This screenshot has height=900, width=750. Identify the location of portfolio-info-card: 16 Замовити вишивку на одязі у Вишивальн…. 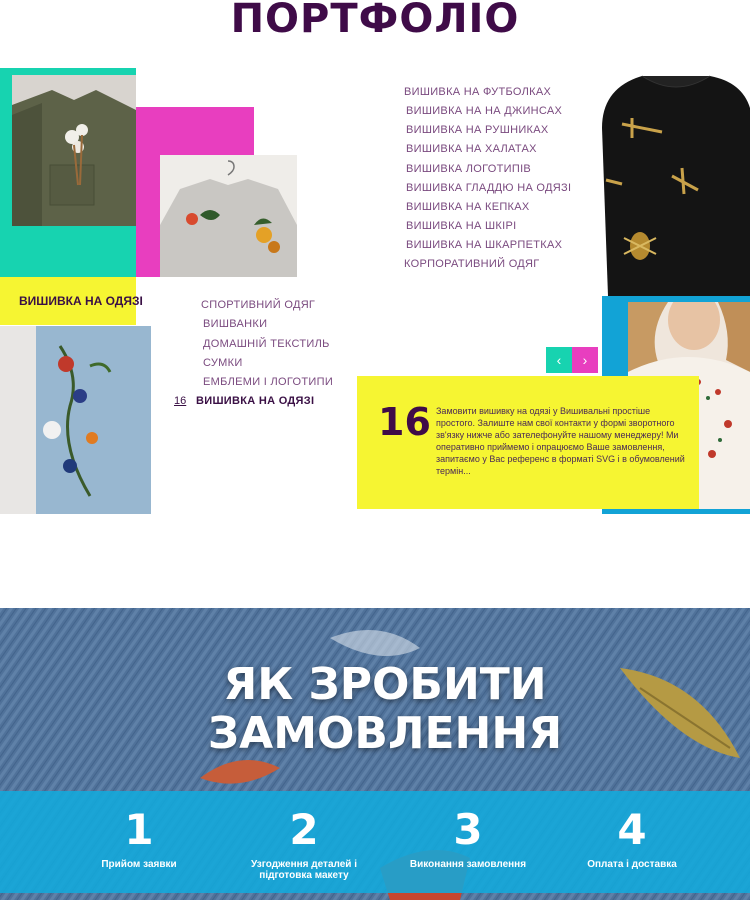
(528, 442).